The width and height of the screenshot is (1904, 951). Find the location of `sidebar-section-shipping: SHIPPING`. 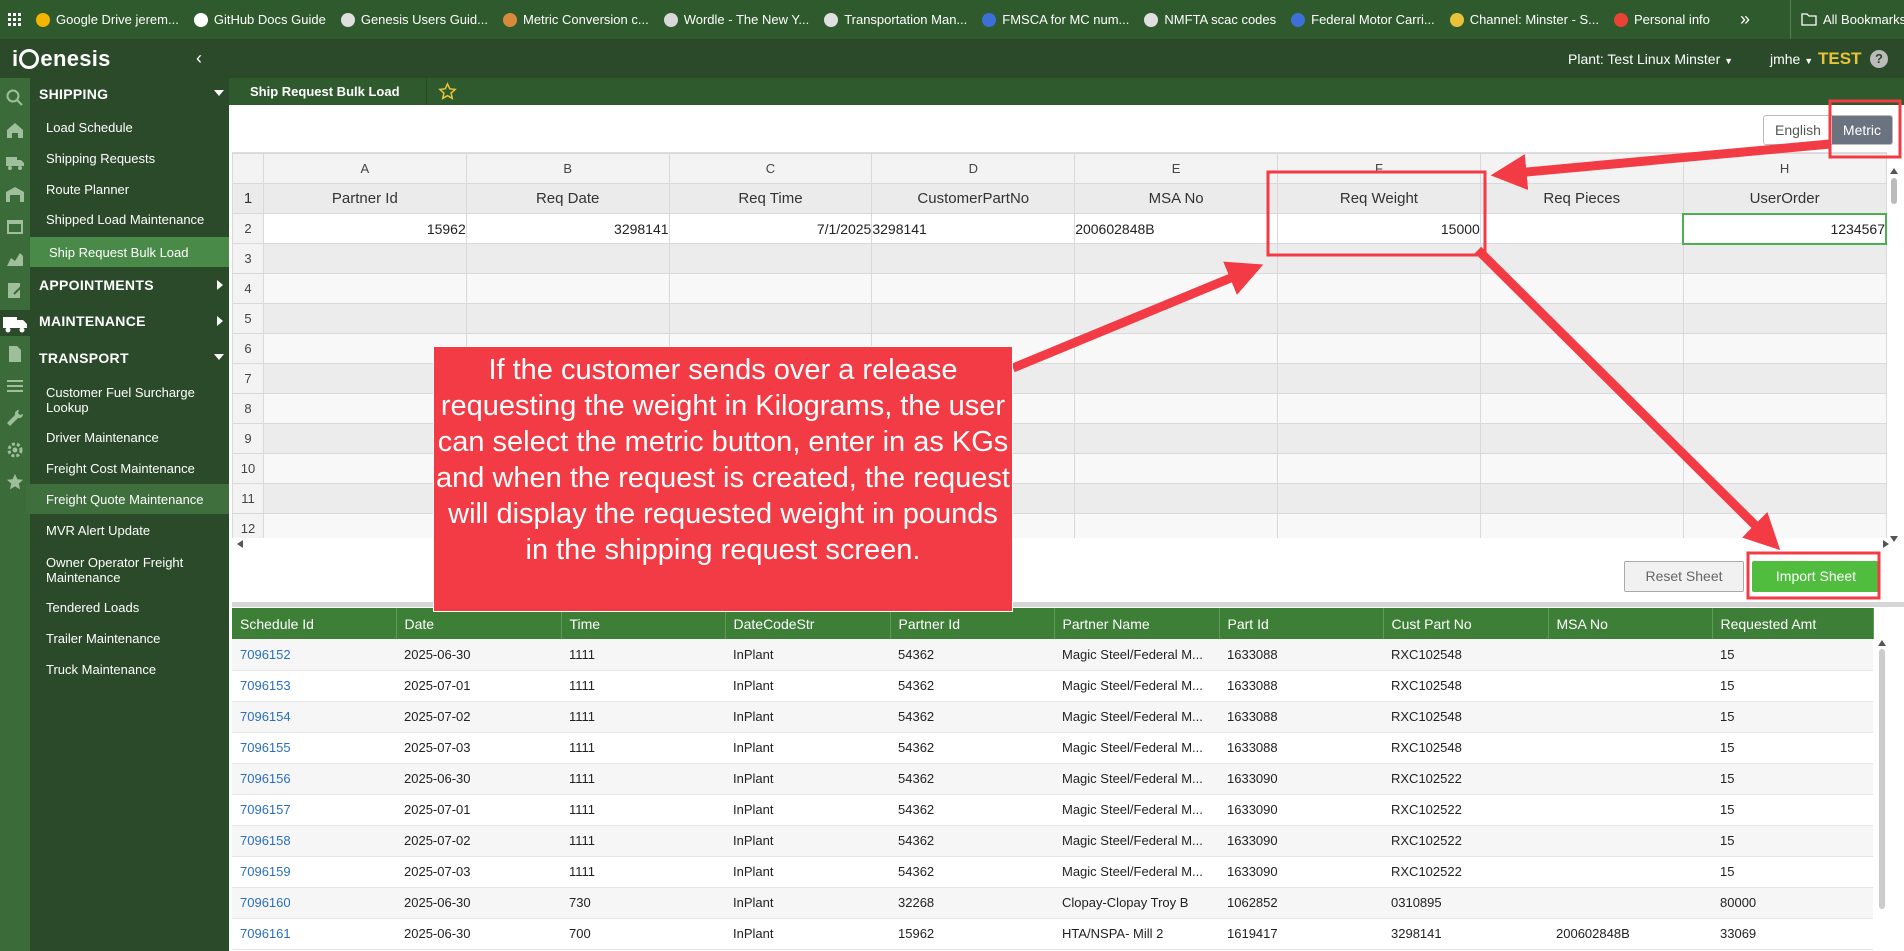

sidebar-section-shipping: SHIPPING is located at coordinates (131, 94).